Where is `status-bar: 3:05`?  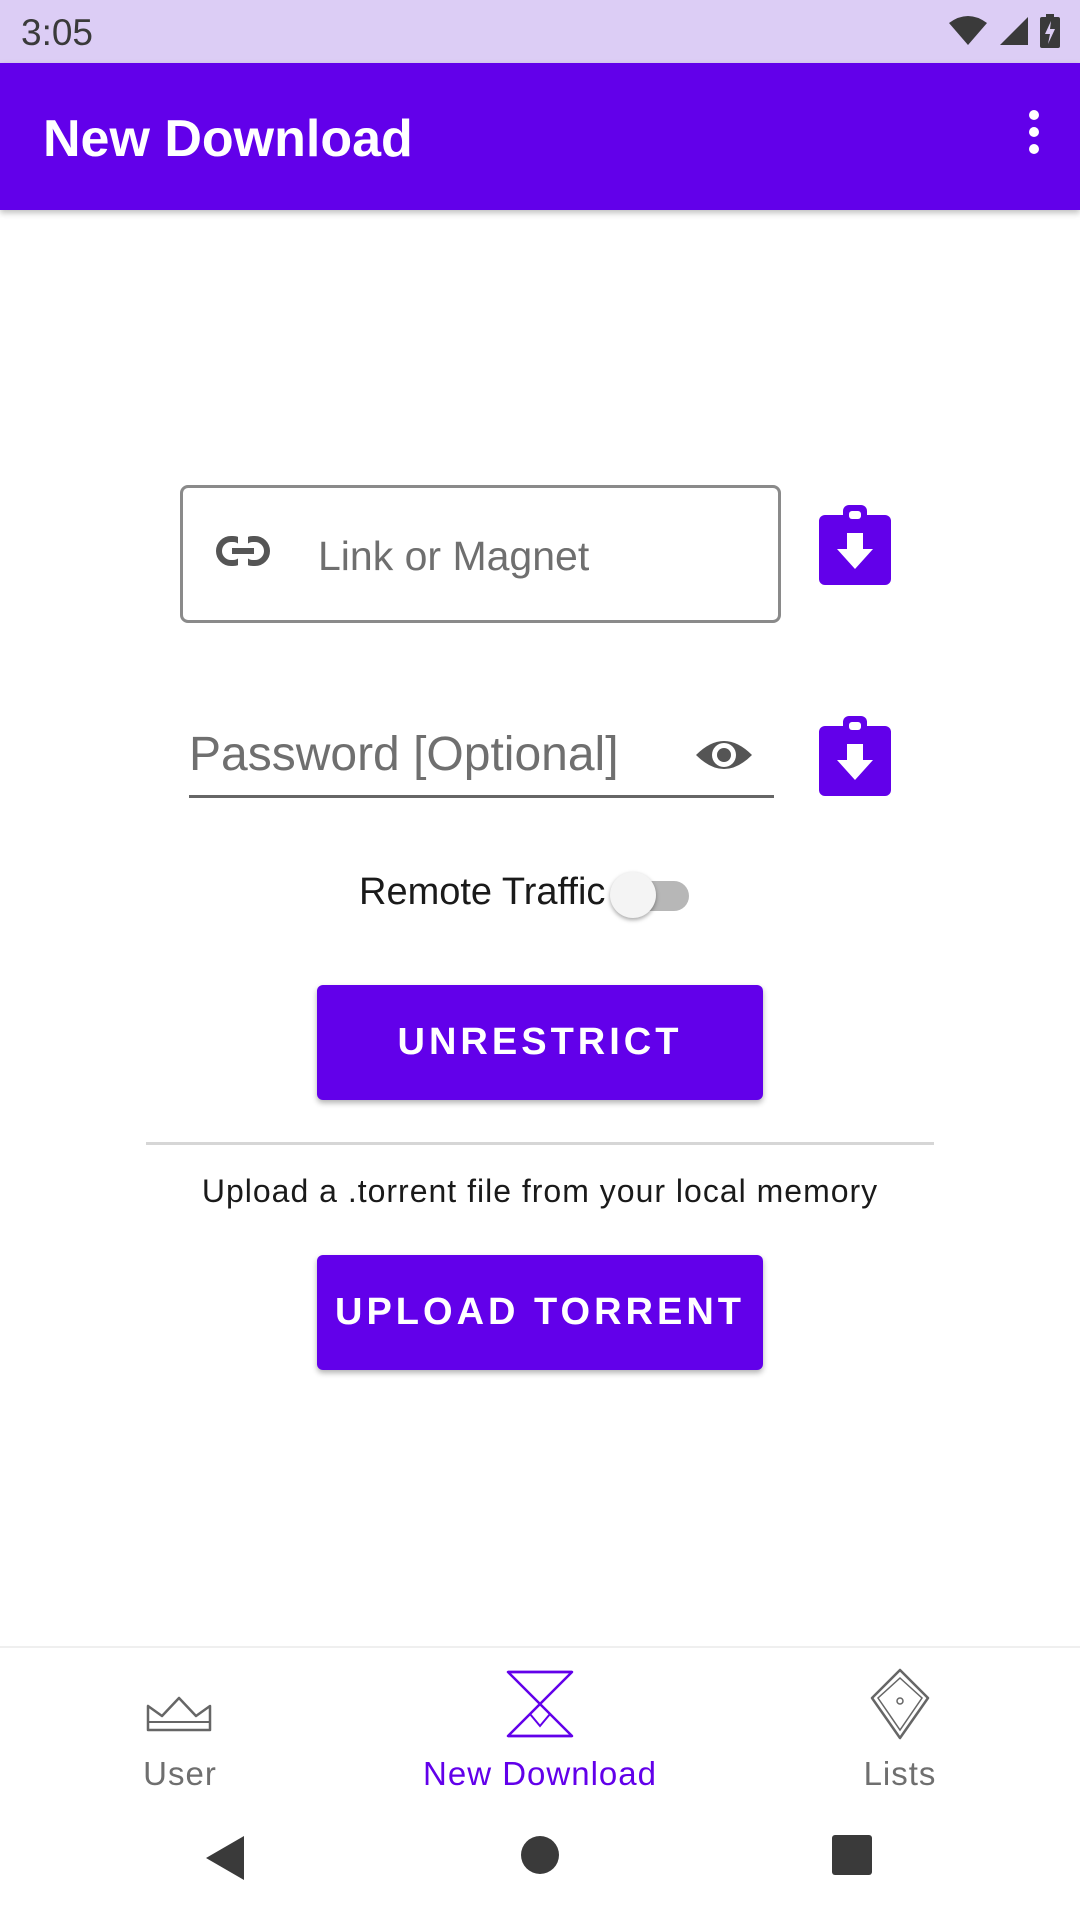
status-bar: 3:05 is located at coordinates (540, 31).